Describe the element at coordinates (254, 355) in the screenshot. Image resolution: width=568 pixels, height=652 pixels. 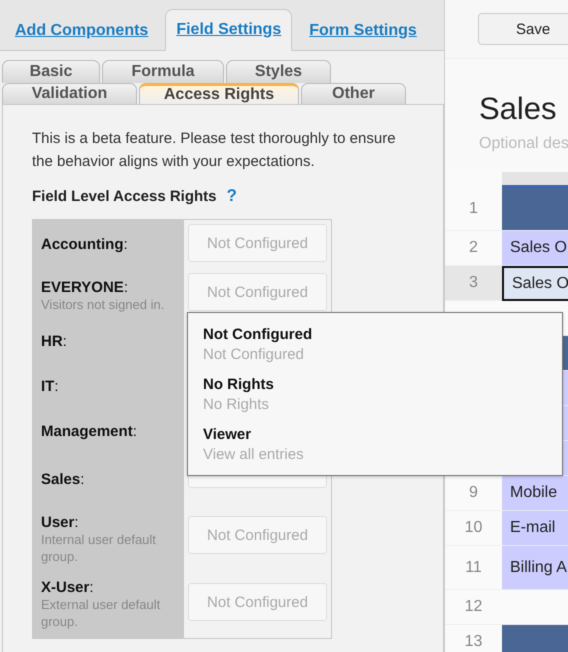
I see `option-description: Not Configured` at that location.